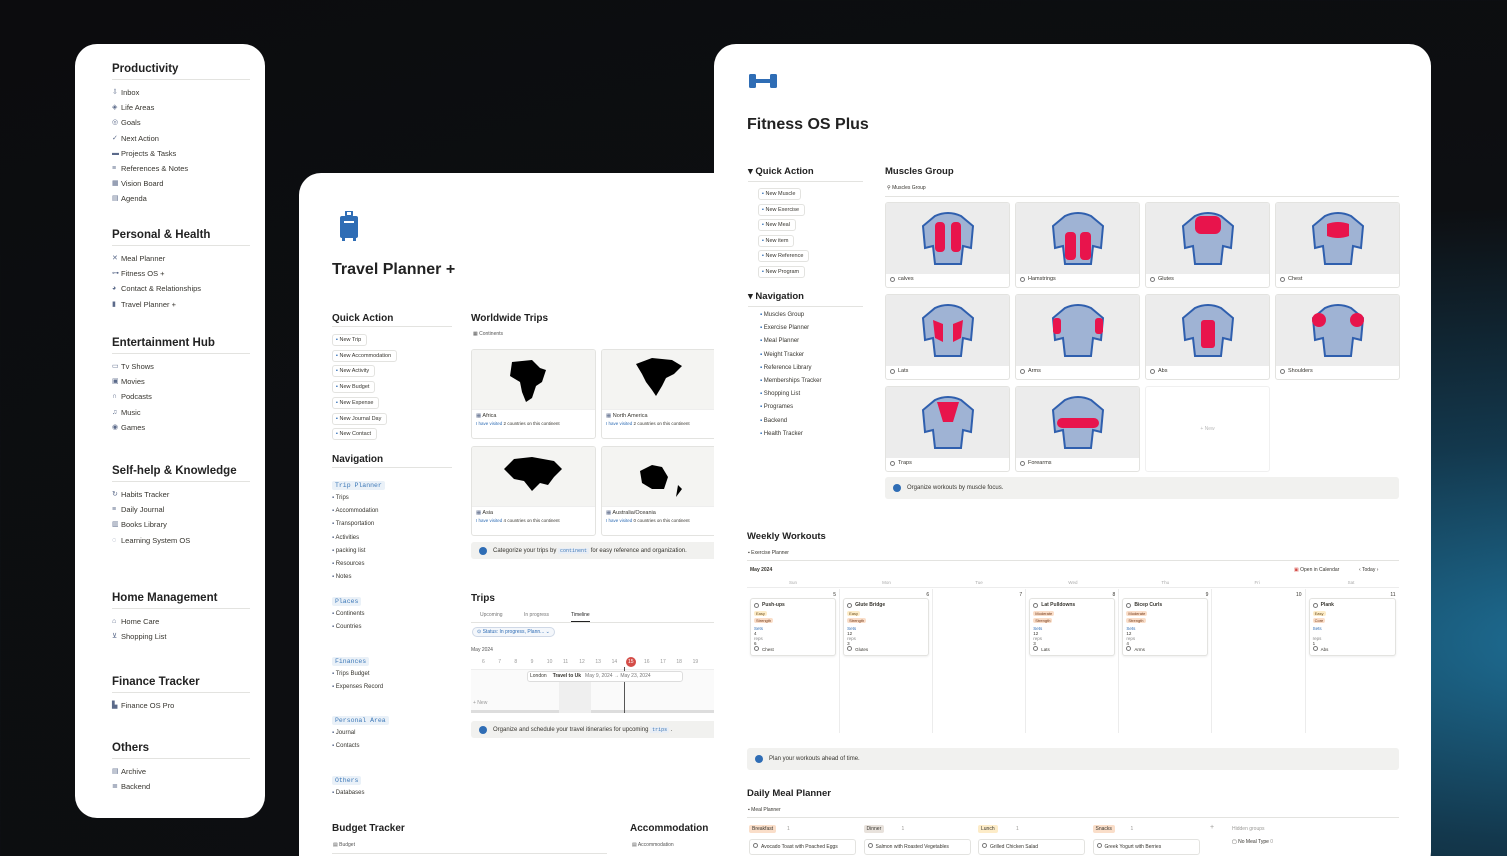 The width and height of the screenshot is (1507, 856). Describe the element at coordinates (776, 407) in the screenshot. I see `nav-link: ▪ Programes` at that location.